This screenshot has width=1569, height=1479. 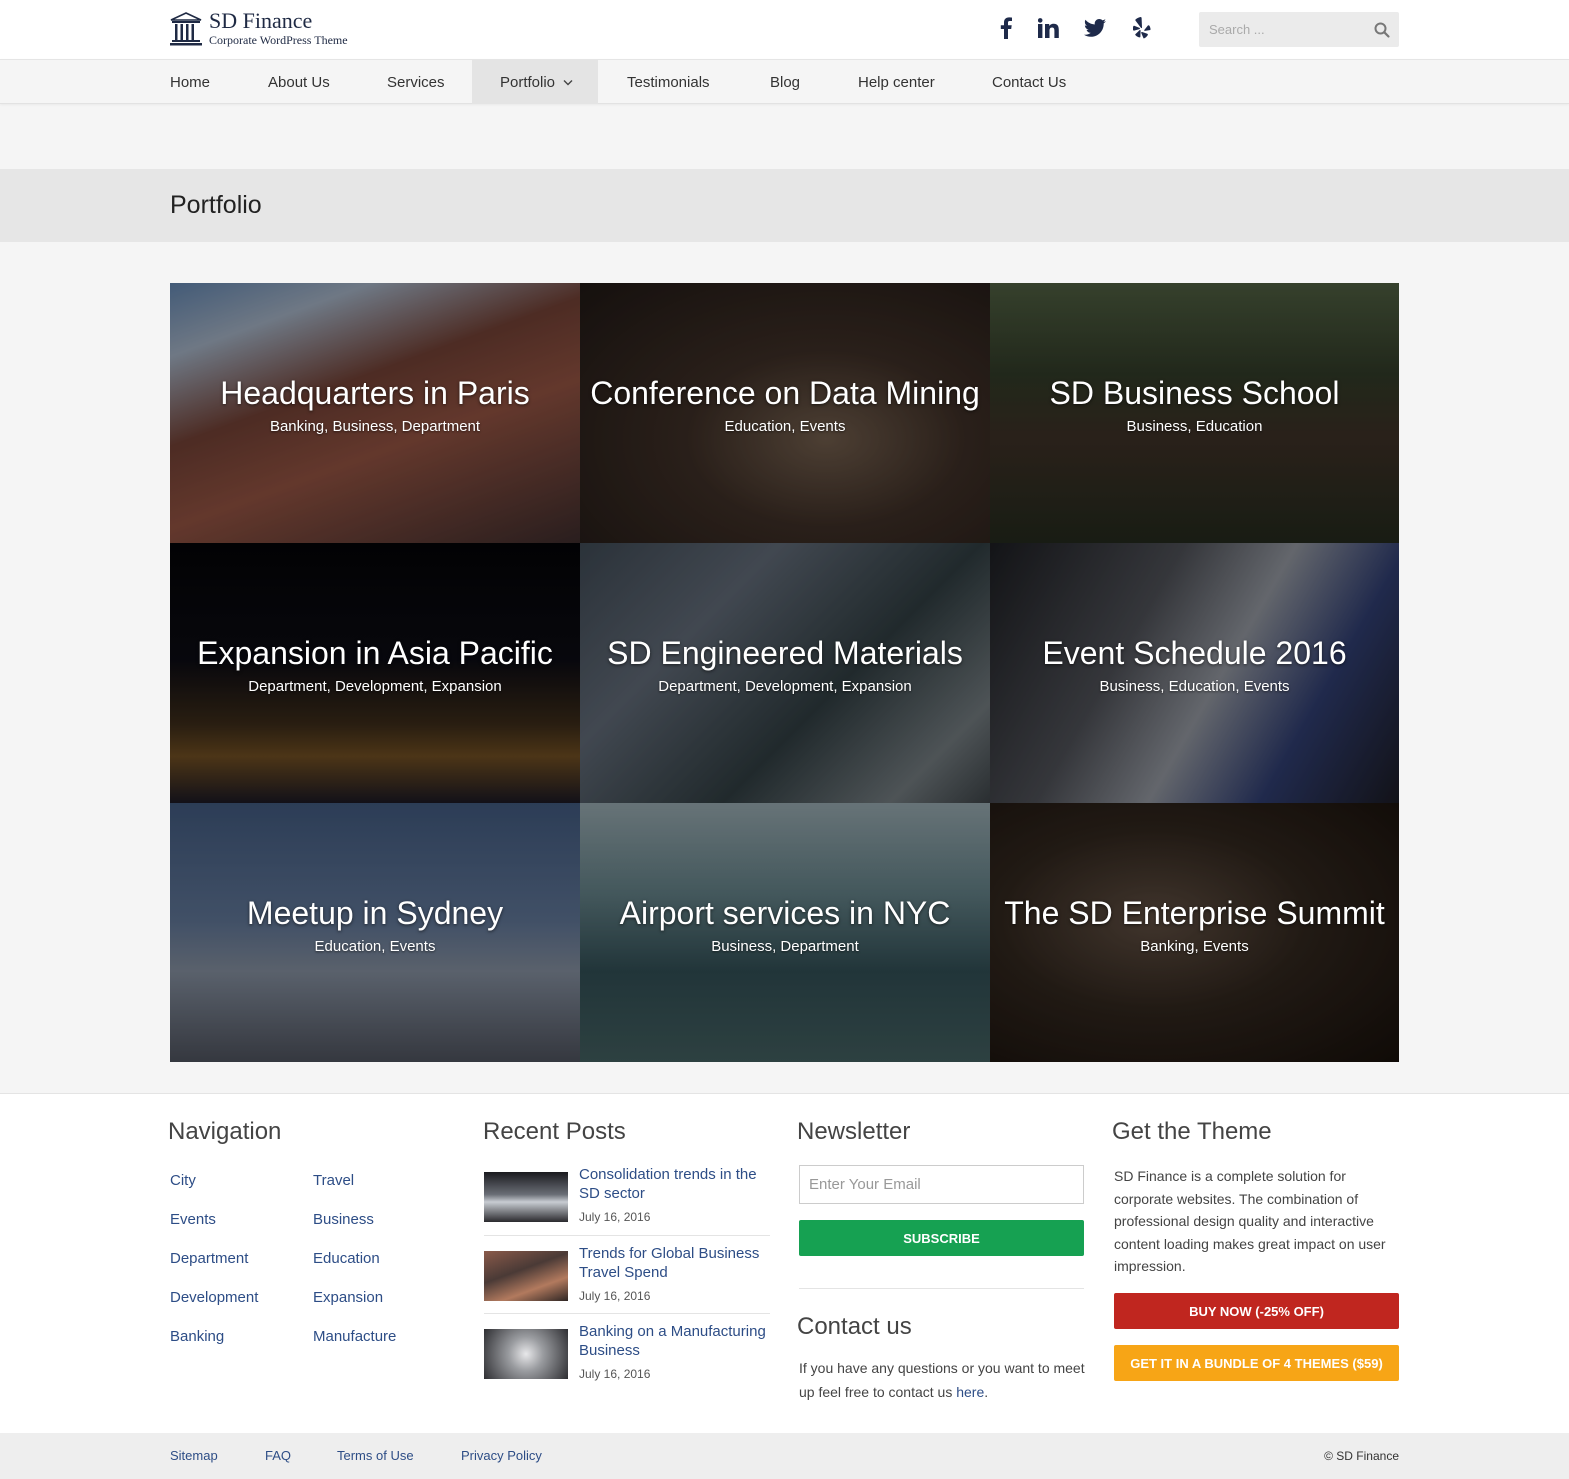 What do you see at coordinates (1281, 29) in the screenshot?
I see `search-input` at bounding box center [1281, 29].